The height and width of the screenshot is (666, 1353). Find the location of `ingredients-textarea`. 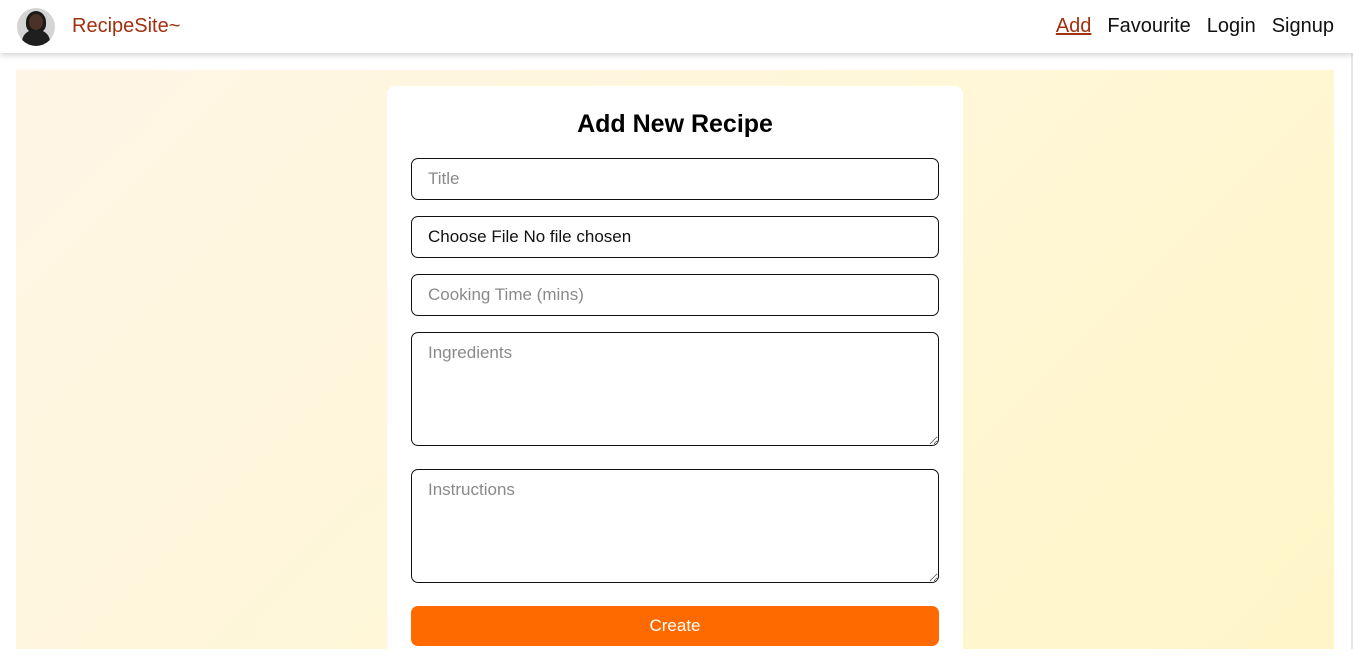

ingredients-textarea is located at coordinates (675, 389).